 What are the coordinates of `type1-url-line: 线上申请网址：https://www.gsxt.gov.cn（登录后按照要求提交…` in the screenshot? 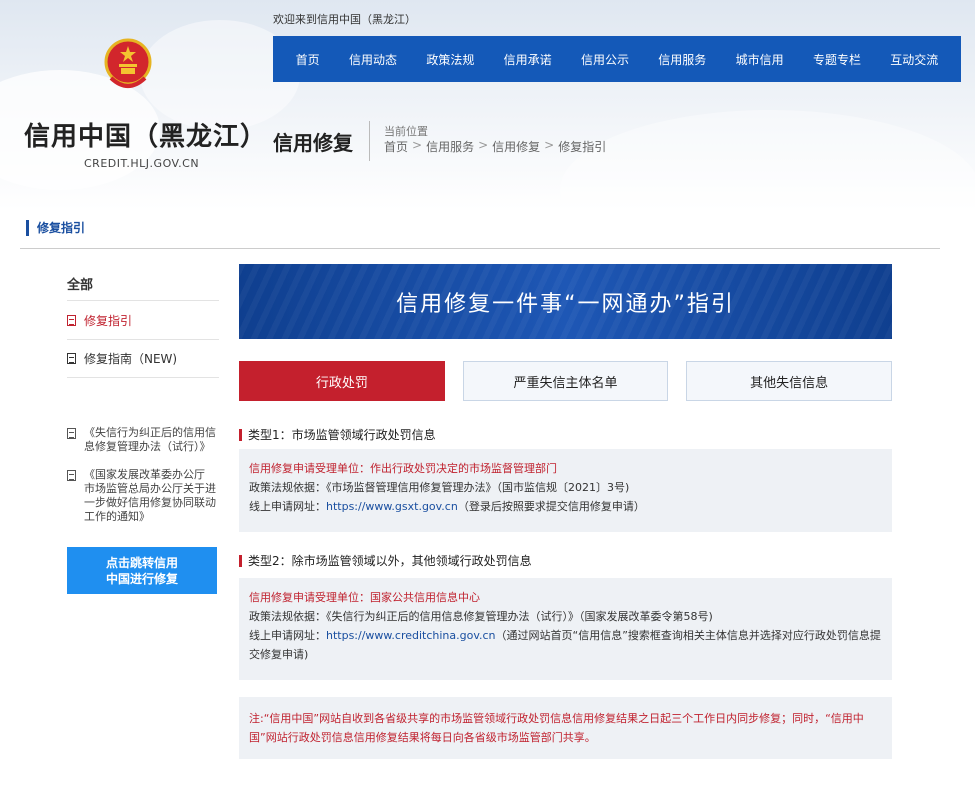 It's located at (565, 506).